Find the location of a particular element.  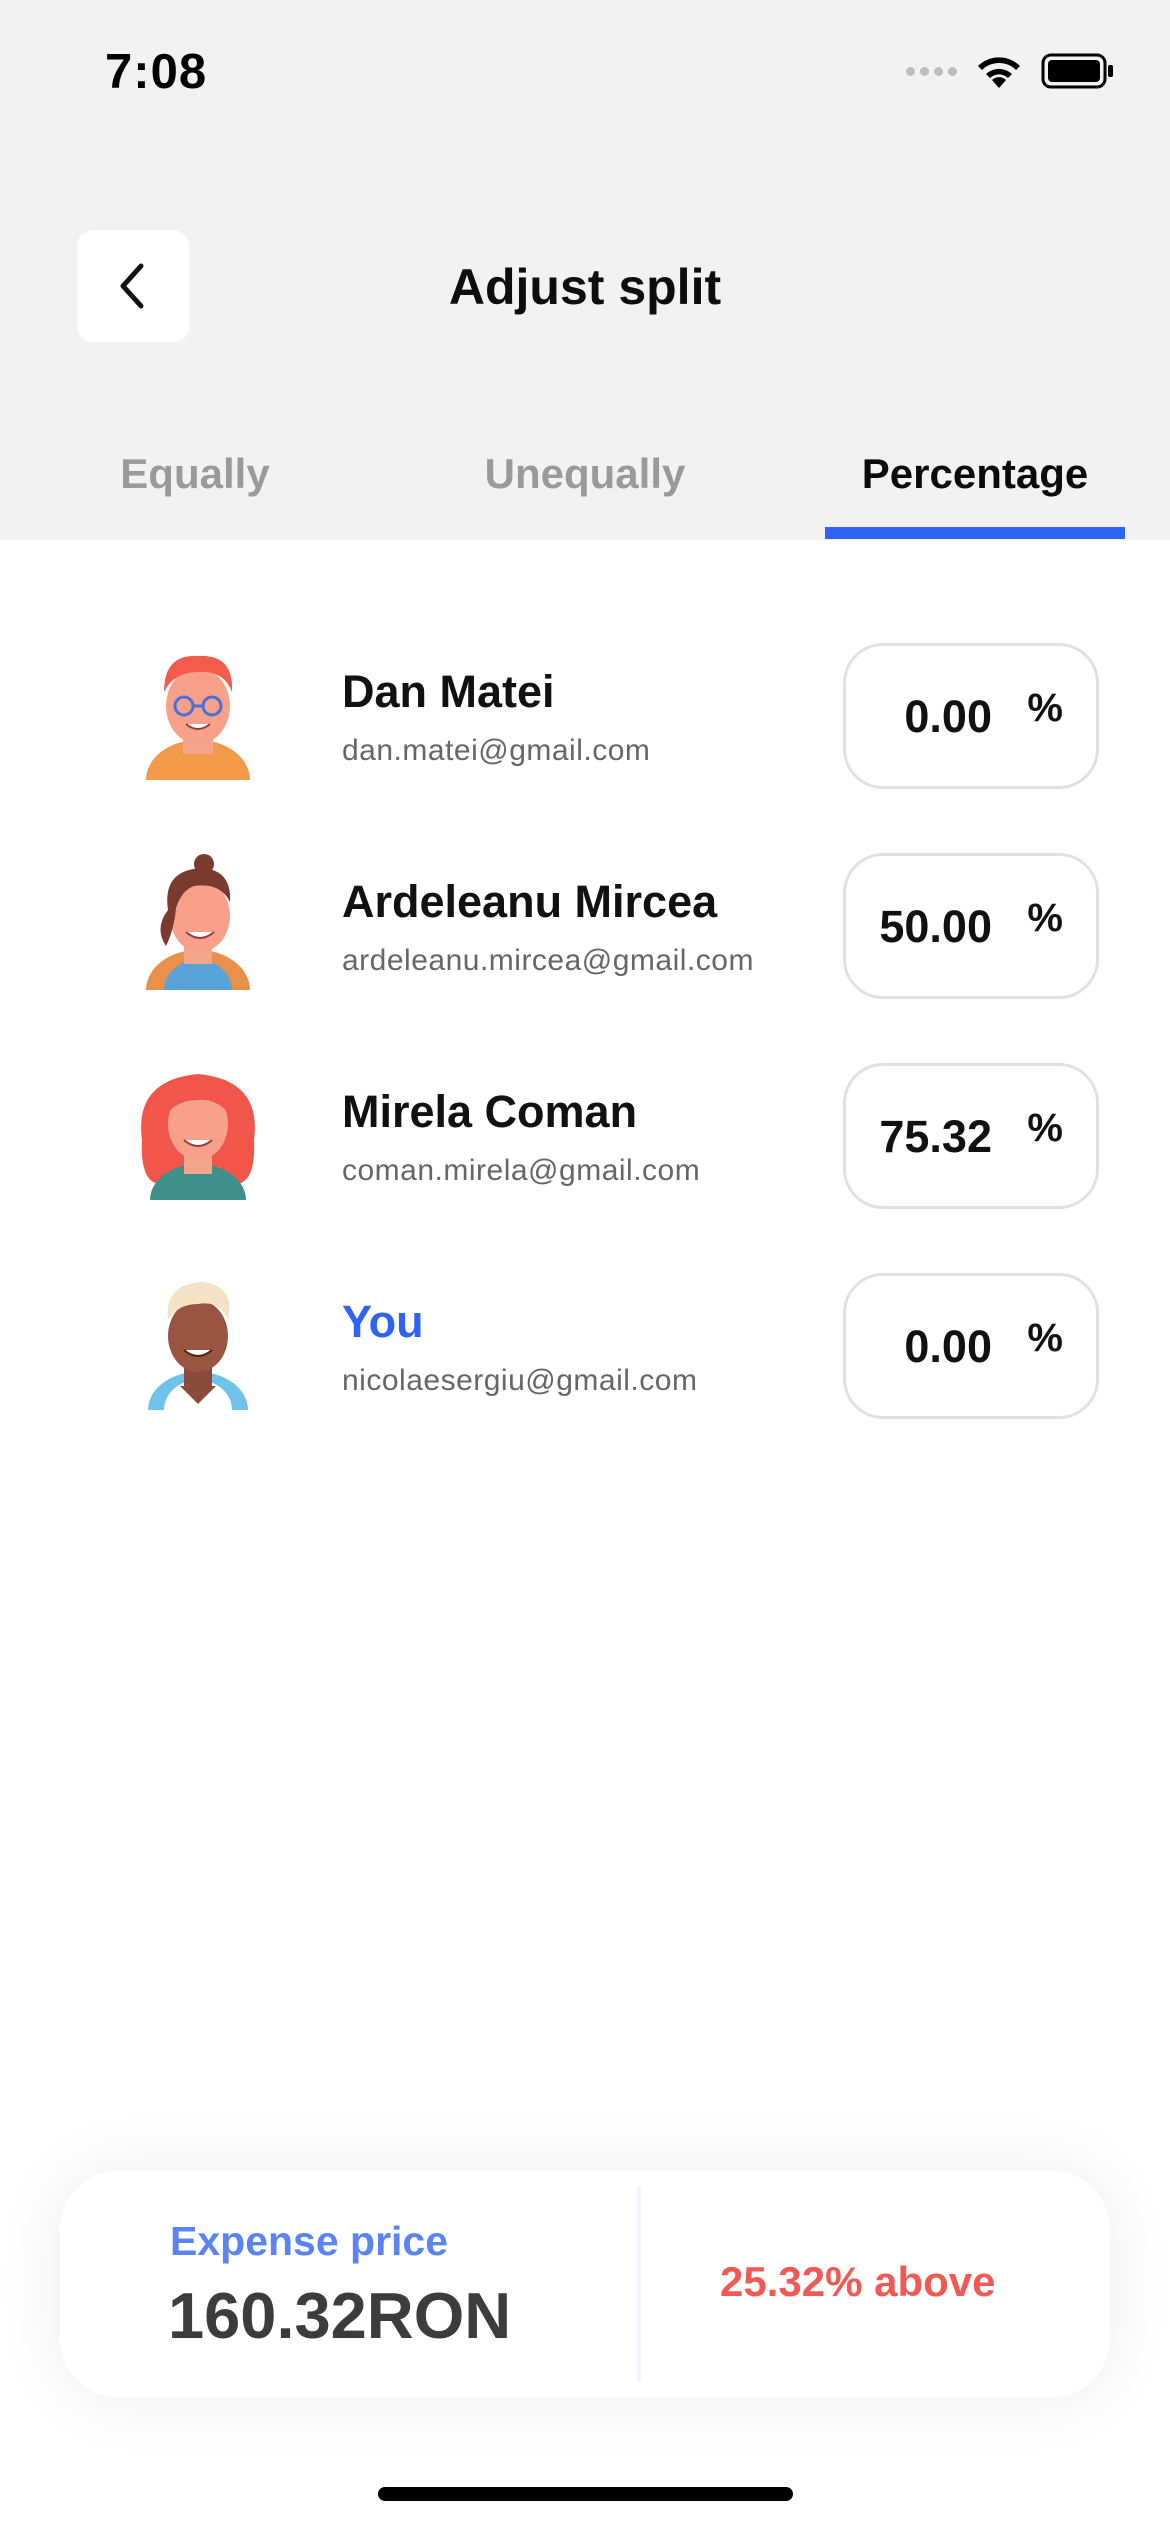

percentage-input: 75.32 % is located at coordinates (971, 1136).